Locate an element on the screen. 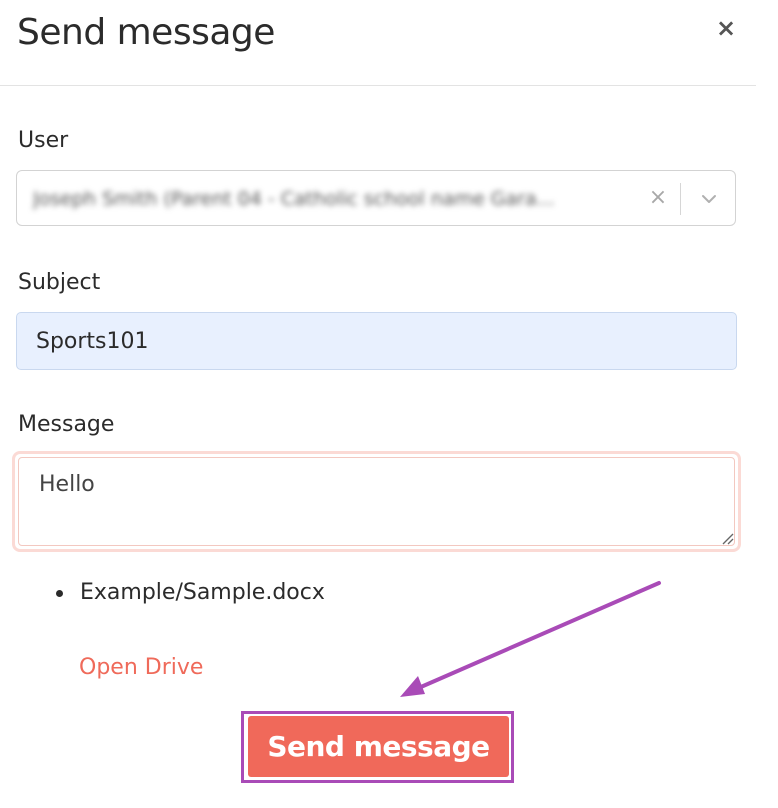 Image resolution: width=778 pixels, height=808 pixels. close-icon: × is located at coordinates (726, 28).